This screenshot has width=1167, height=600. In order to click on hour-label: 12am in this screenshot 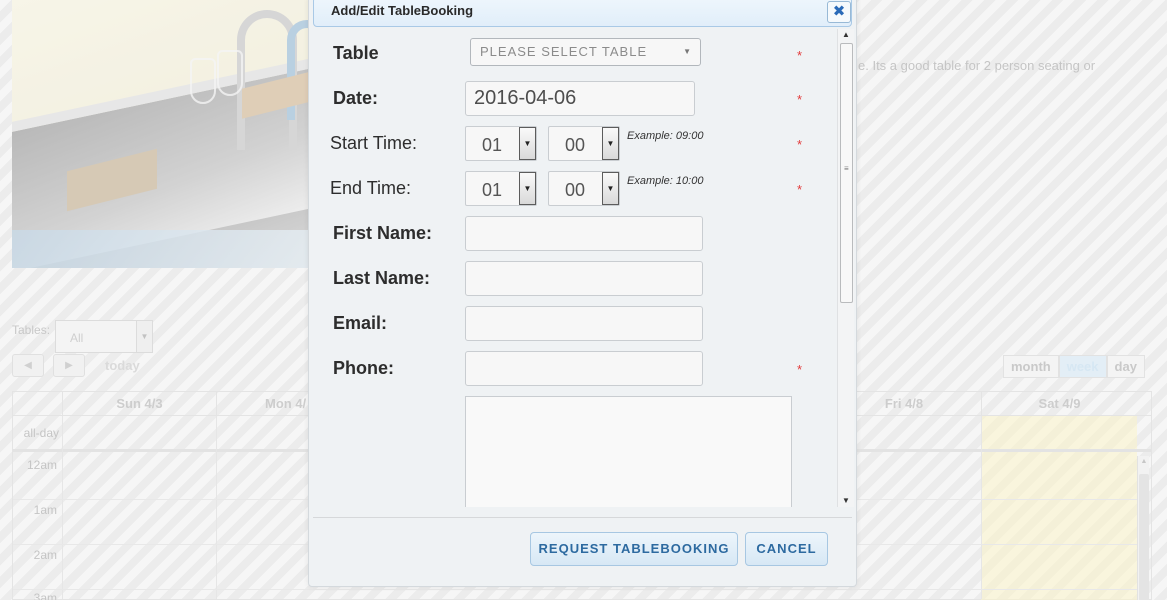, I will do `click(41, 465)`.